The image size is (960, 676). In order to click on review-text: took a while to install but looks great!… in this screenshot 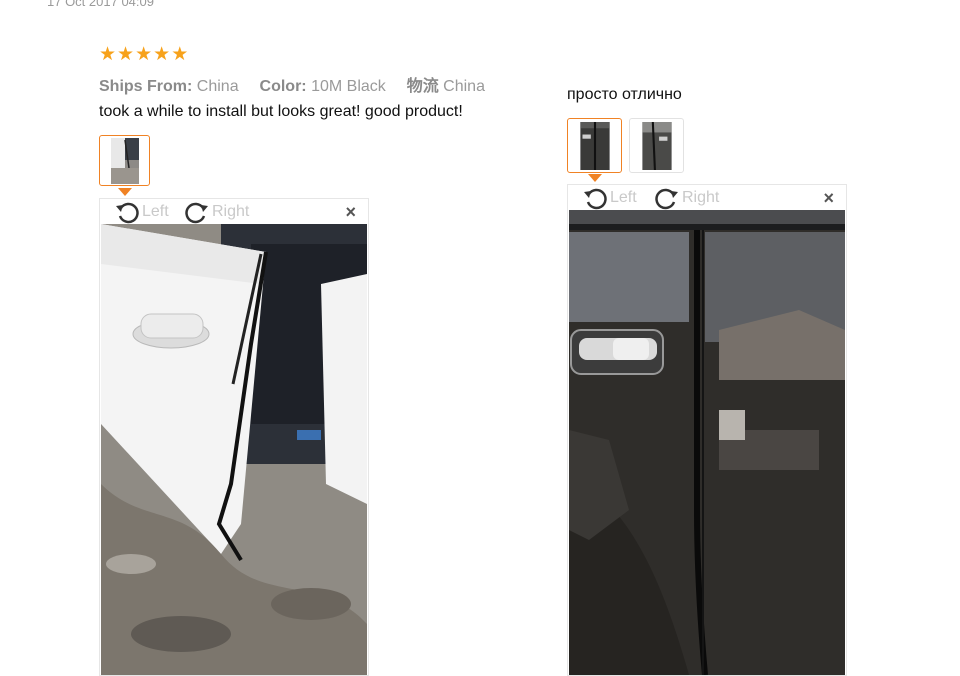, I will do `click(281, 111)`.